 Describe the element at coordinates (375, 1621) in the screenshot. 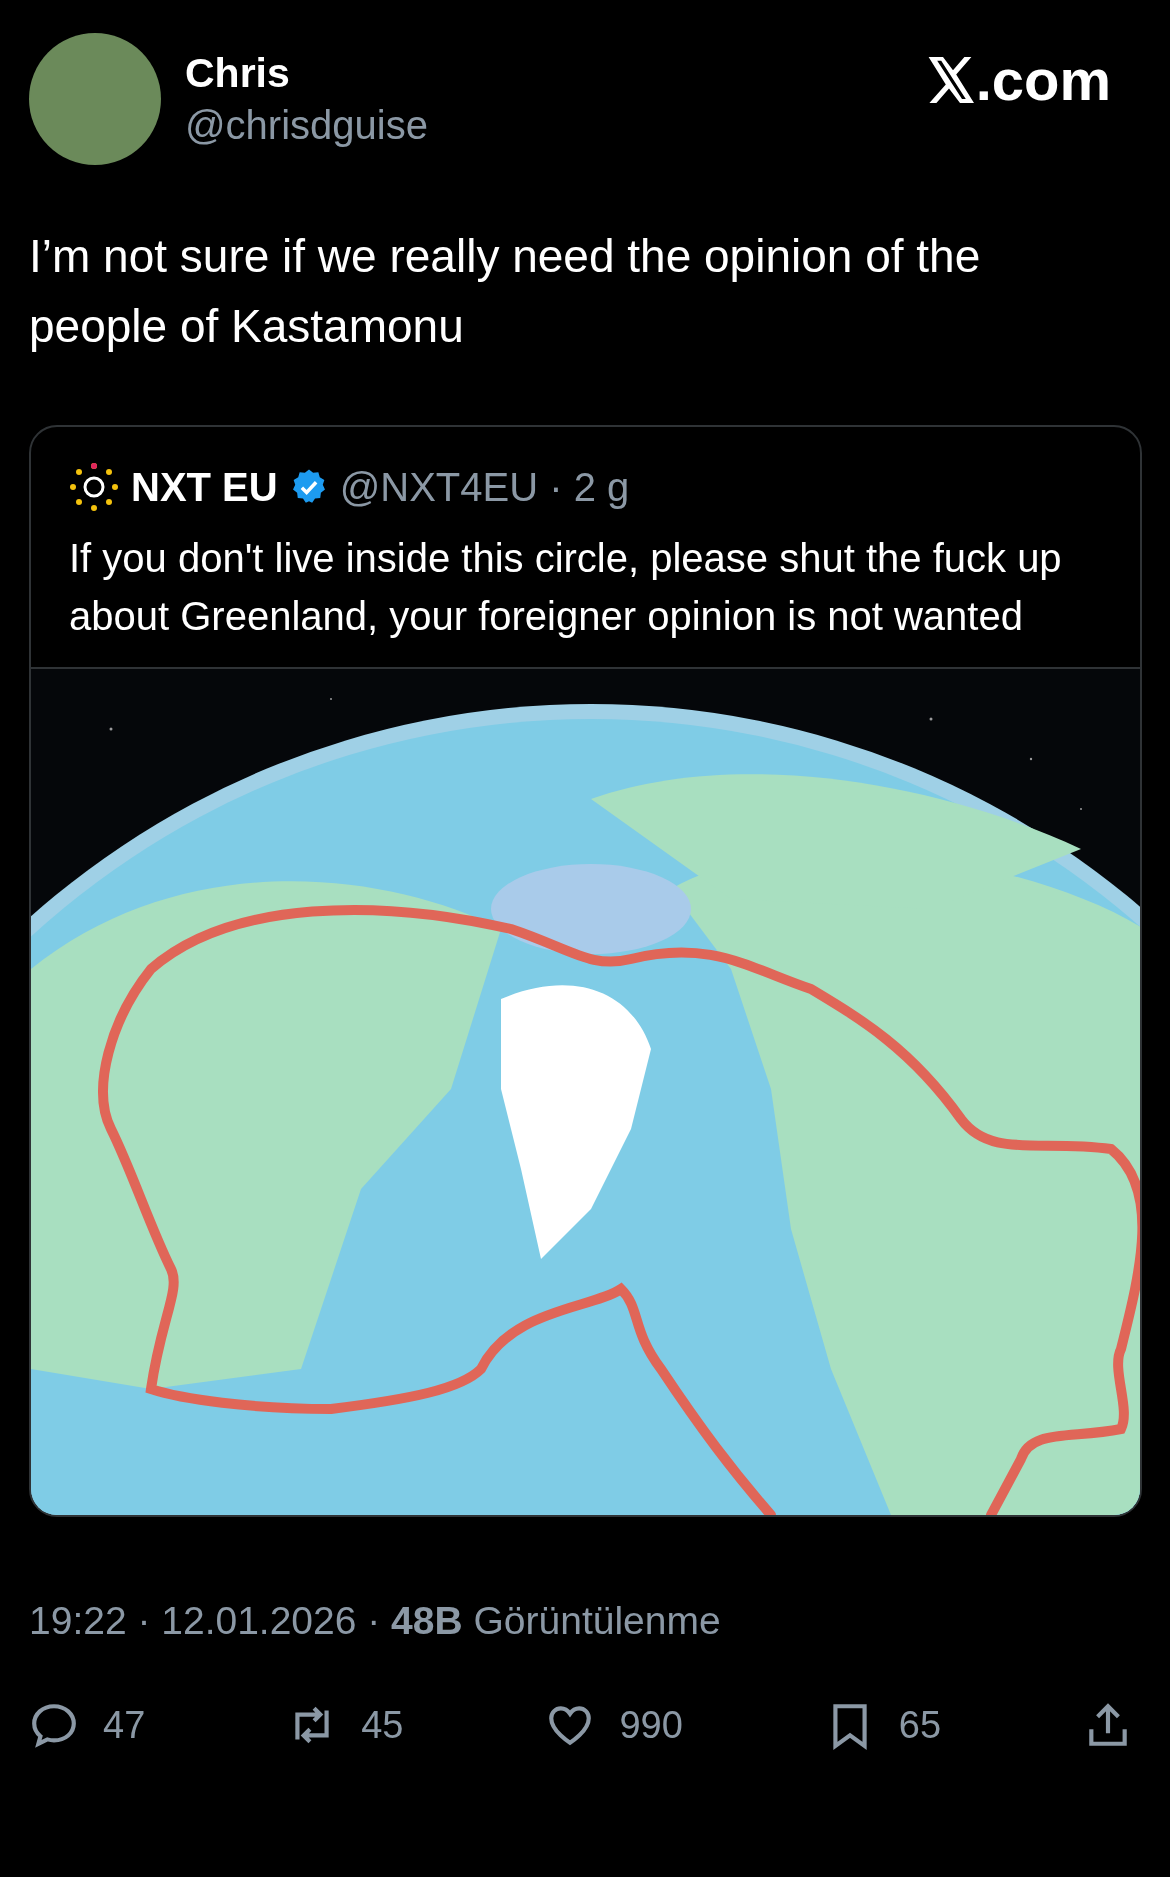

I see `timestamp-line: 19:22 · 12.01.2026 · 48B Görüntülenme` at that location.